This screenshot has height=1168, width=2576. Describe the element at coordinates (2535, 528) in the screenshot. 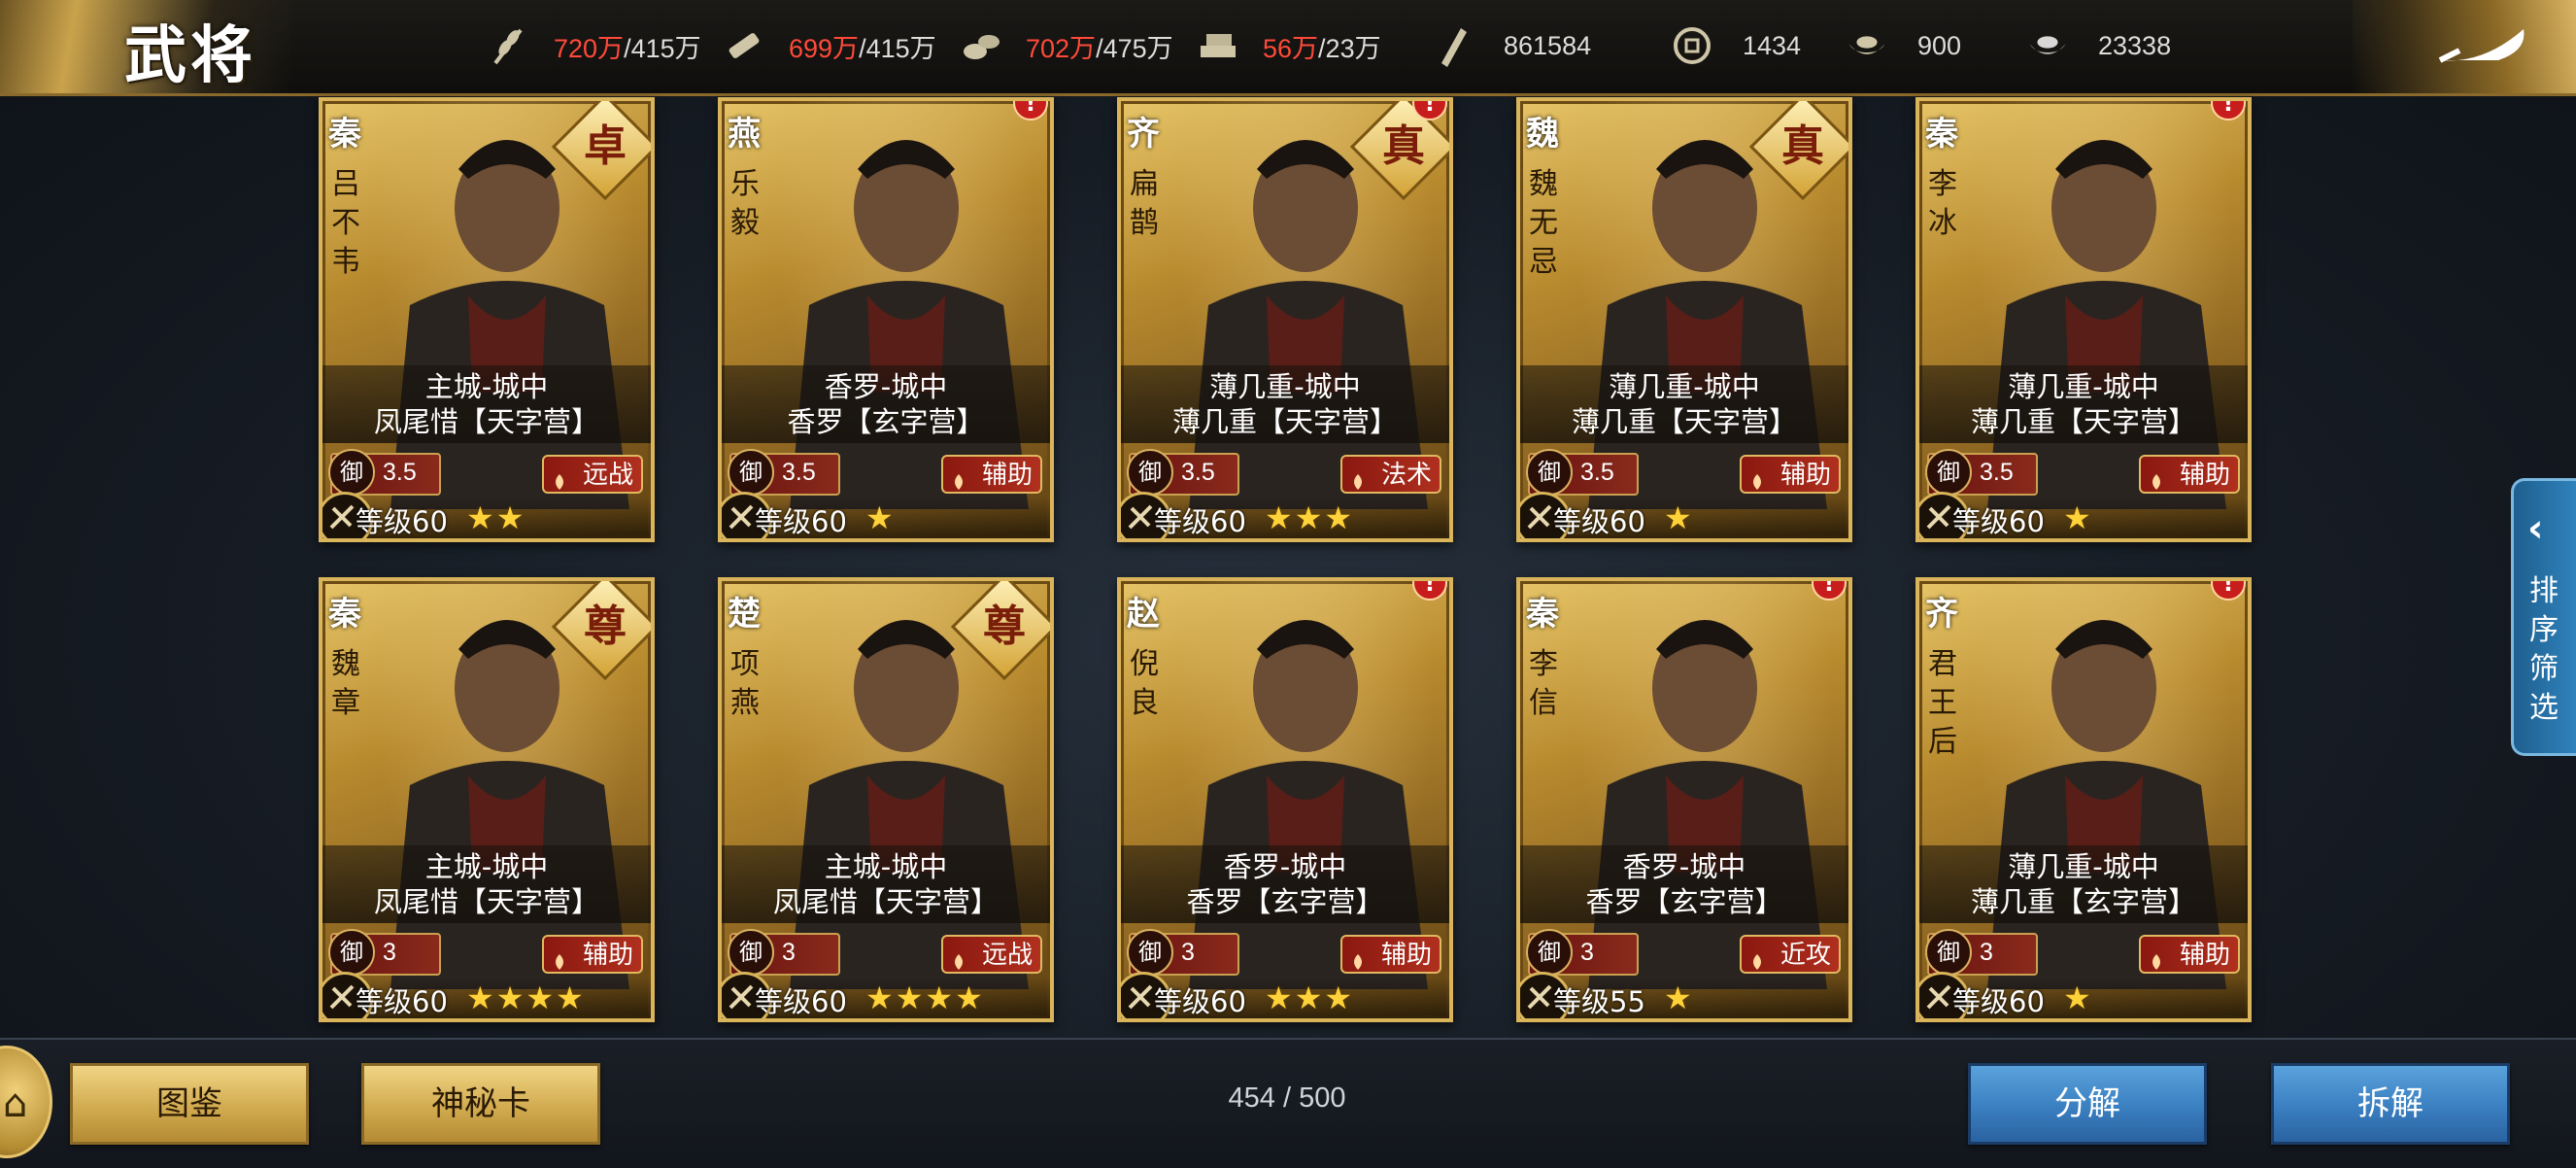

I see `chevron-left-icon: ‹` at that location.